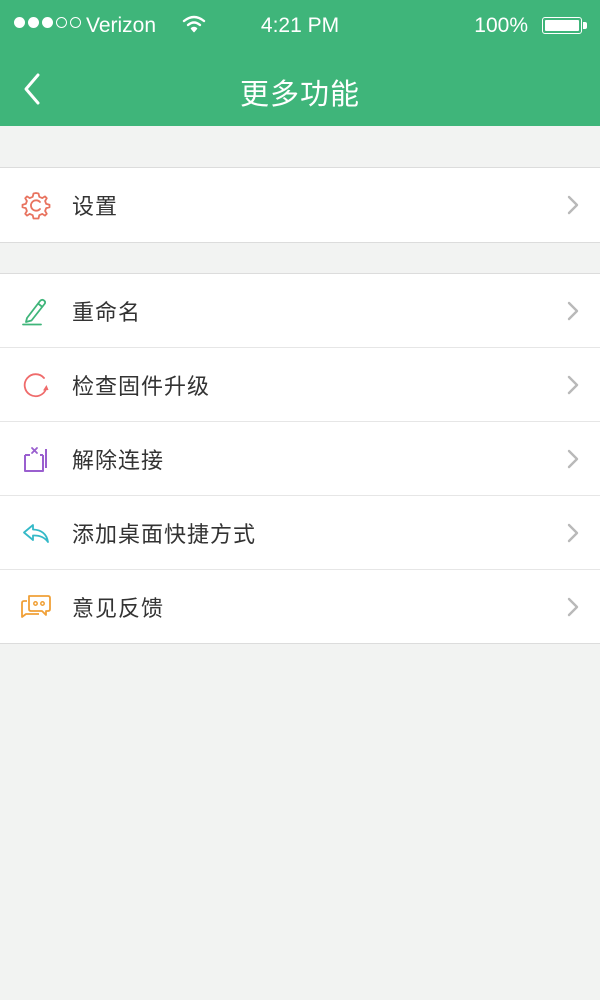  What do you see at coordinates (501, 25) in the screenshot?
I see `battery-percentage: 100%` at bounding box center [501, 25].